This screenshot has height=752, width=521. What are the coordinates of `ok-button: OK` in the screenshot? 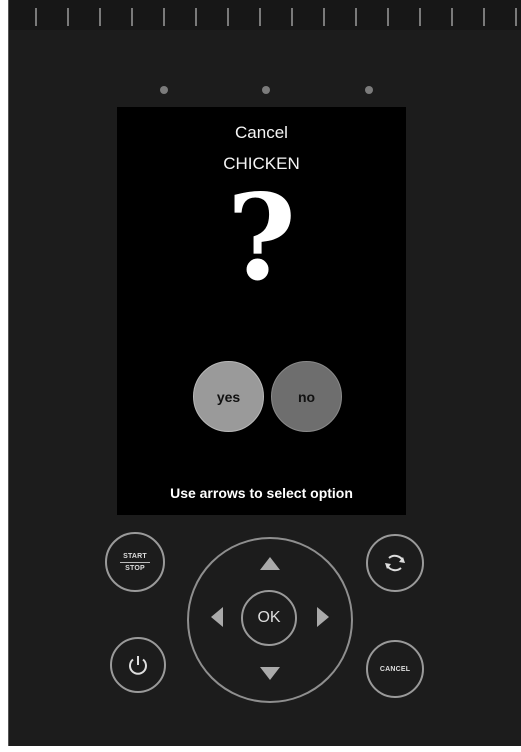 It's located at (269, 618).